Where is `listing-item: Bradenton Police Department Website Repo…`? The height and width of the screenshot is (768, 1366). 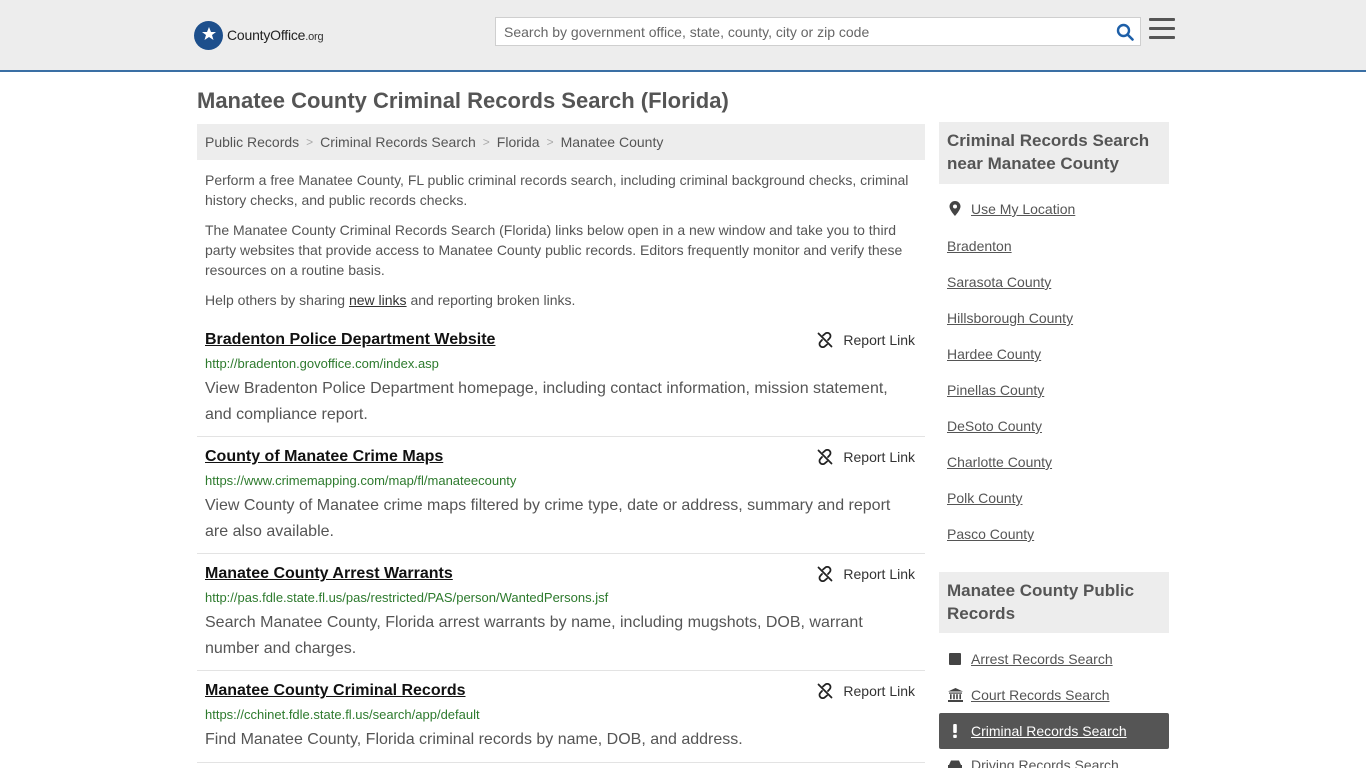 listing-item: Bradenton Police Department Website Repo… is located at coordinates (561, 384).